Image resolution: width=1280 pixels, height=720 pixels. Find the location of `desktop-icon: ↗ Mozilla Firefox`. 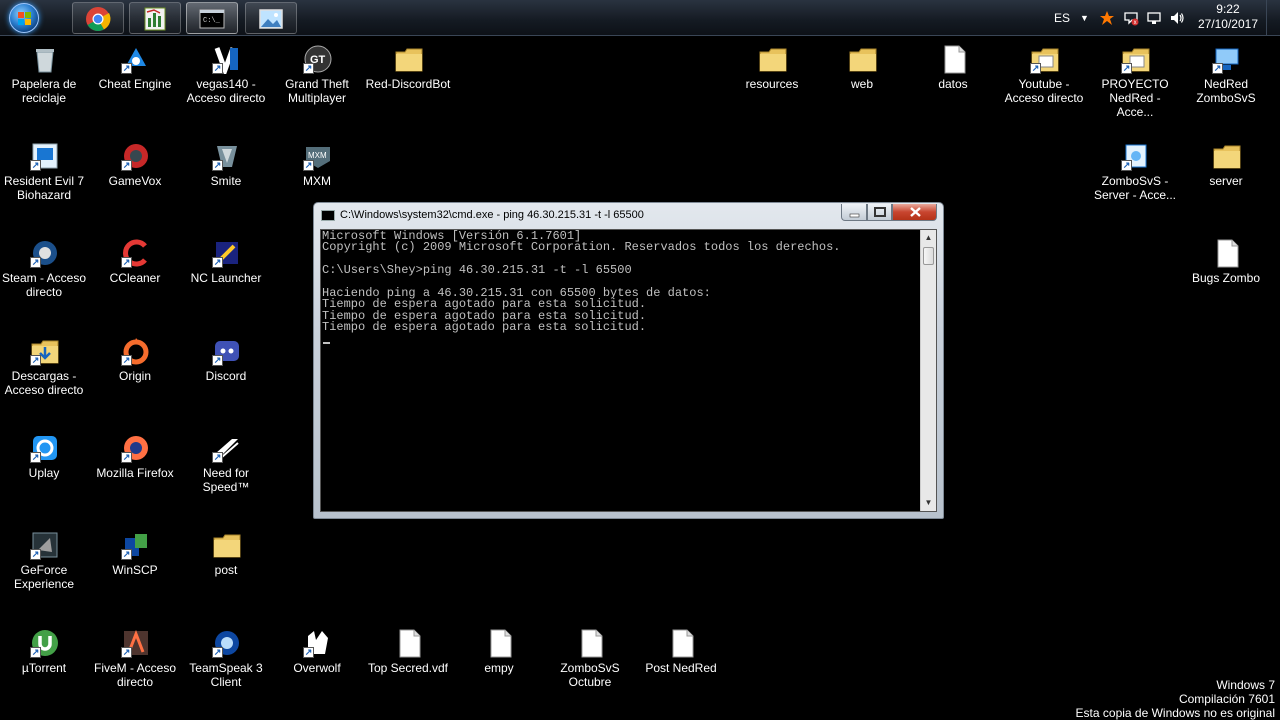

desktop-icon: ↗ Mozilla Firefox is located at coordinates (135, 467).